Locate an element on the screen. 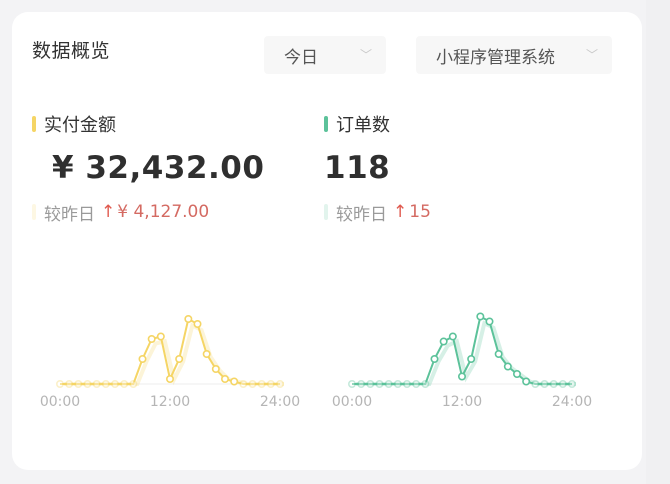 This screenshot has height=484, width=670. page-scrollbar-track is located at coordinates (658, 242).